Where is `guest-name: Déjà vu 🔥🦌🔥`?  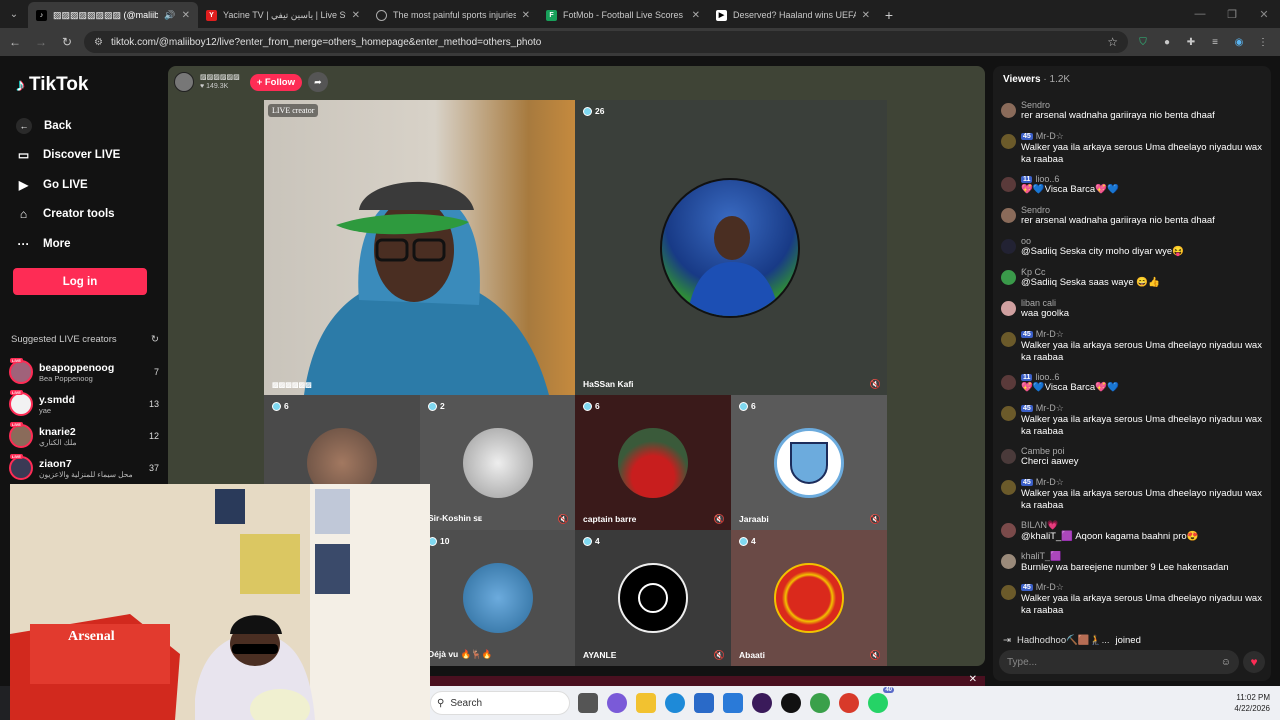 guest-name: Déjà vu 🔥🦌🔥 is located at coordinates (460, 654).